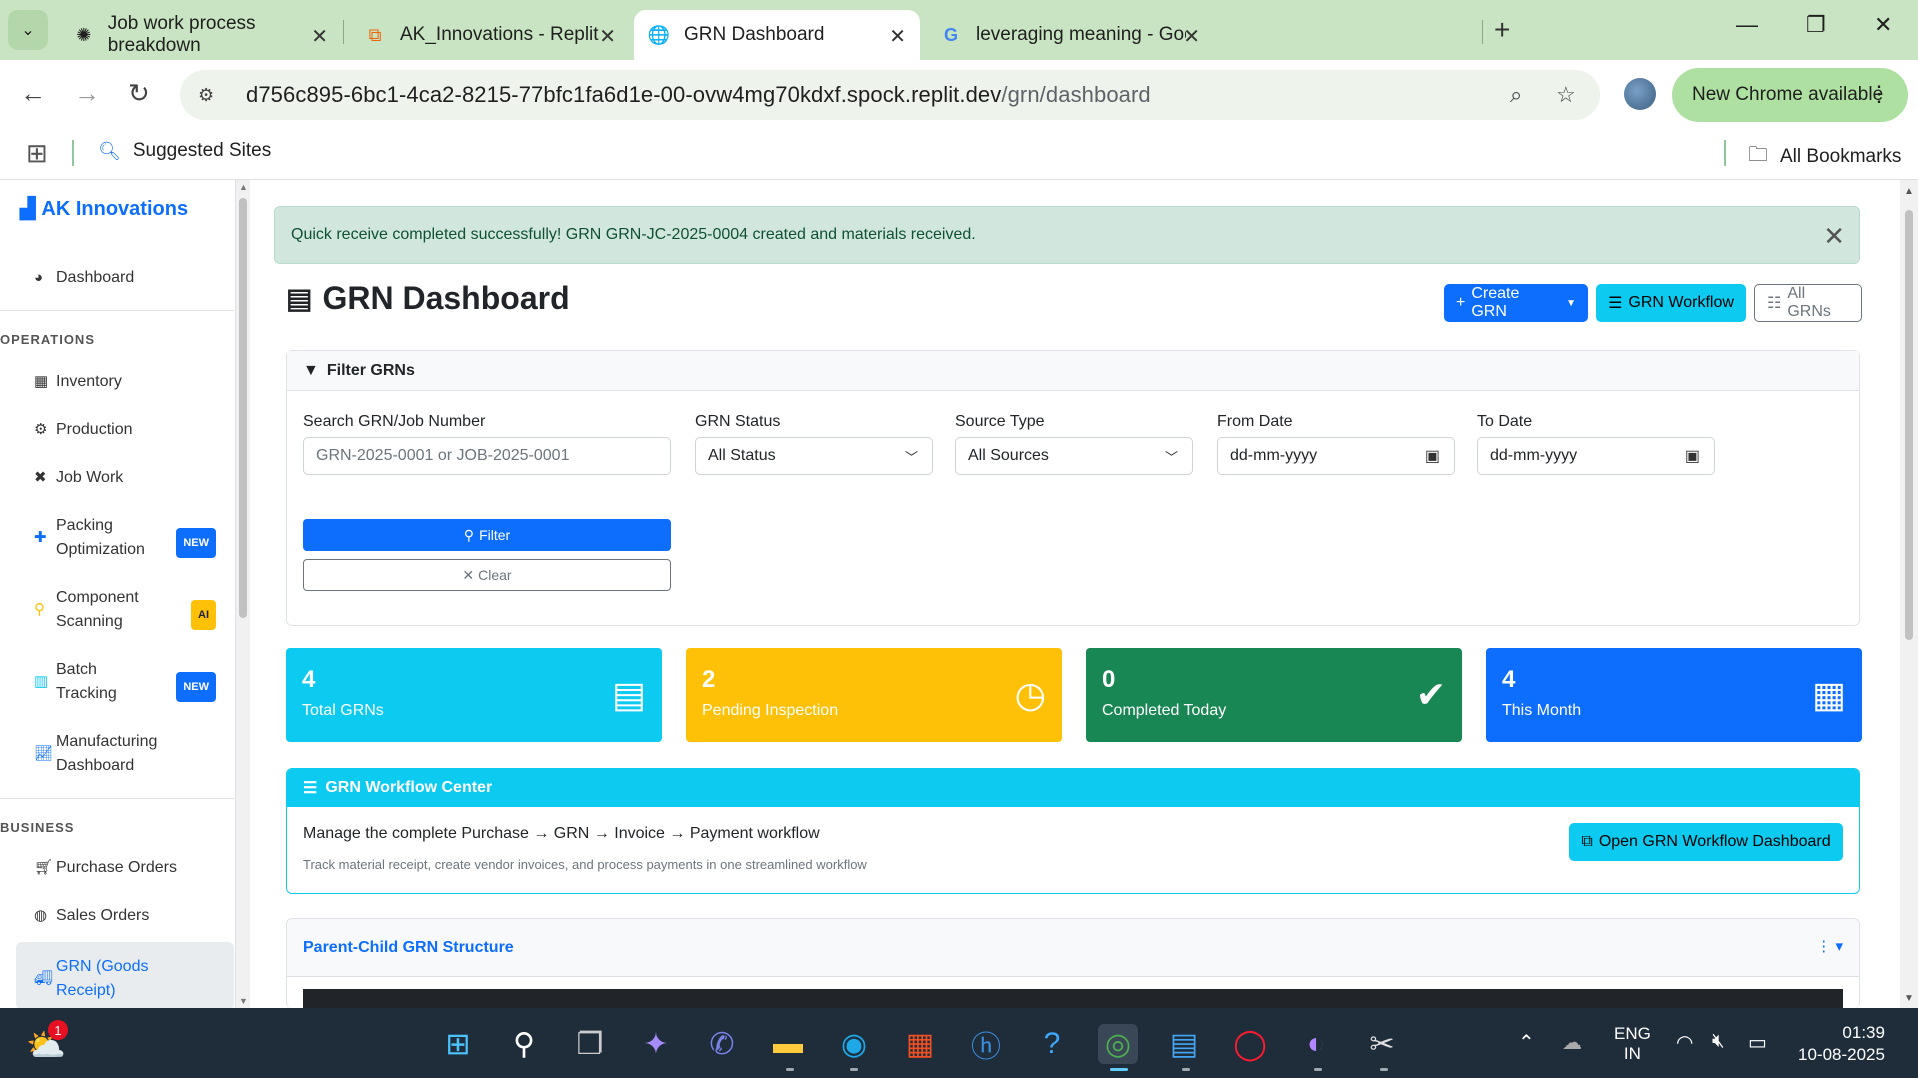 This screenshot has width=1918, height=1078. I want to click on sidebar-item-component-scanning: ⚲ Component Scanning AI, so click(125, 610).